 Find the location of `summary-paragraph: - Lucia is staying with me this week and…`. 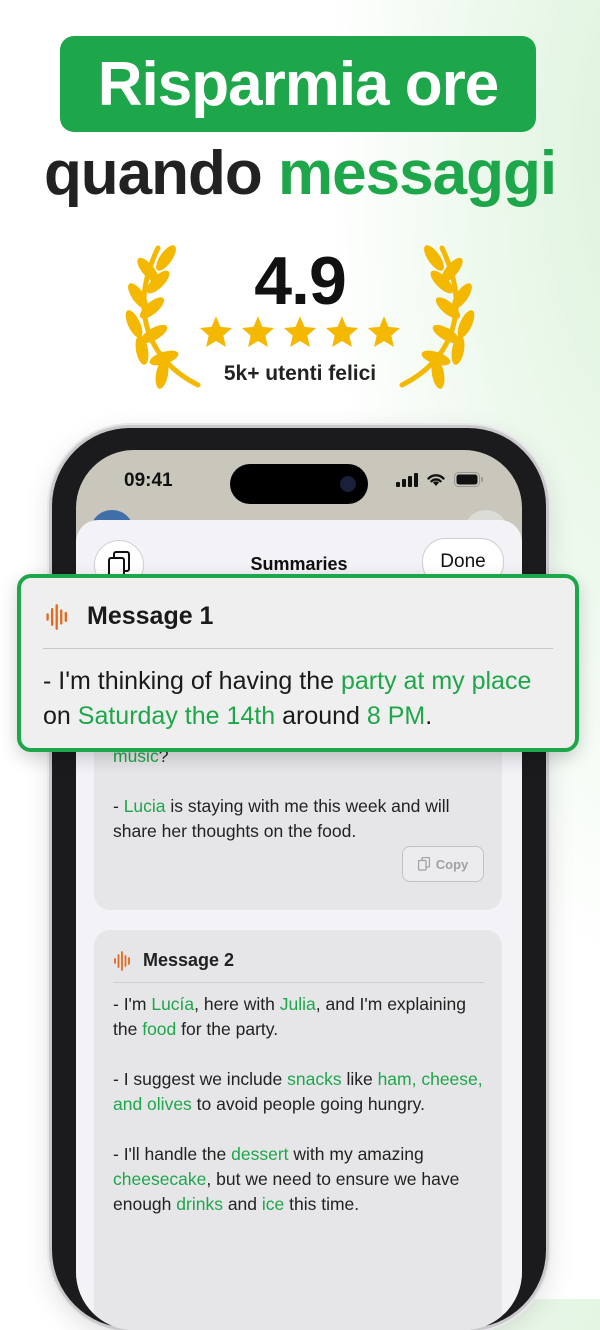

summary-paragraph: - Lucia is staying with me this week and… is located at coordinates (299, 819).